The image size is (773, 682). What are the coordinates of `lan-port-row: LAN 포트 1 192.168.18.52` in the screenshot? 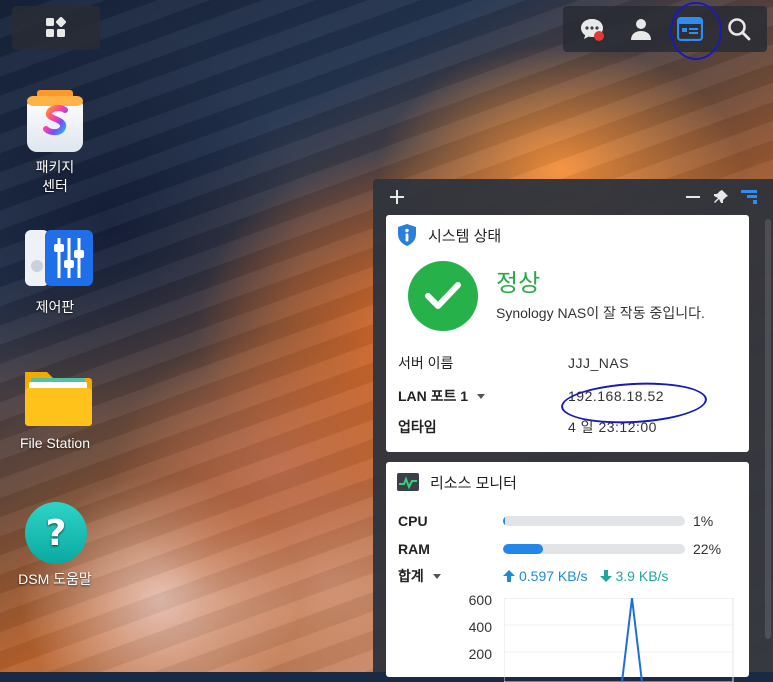 It's located at (563, 396).